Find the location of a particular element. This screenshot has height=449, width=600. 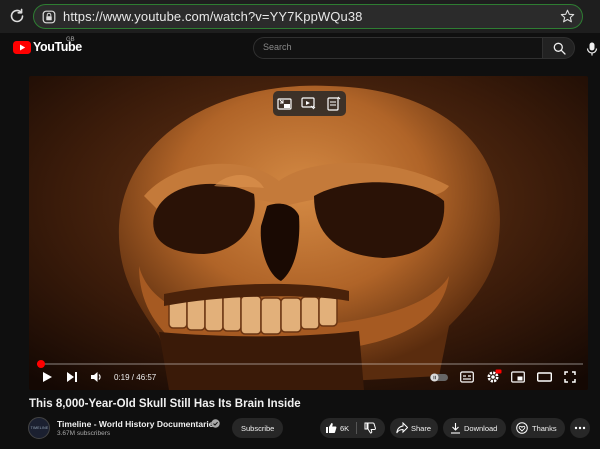

channel-avatar: TIMELINE is located at coordinates (39, 428).